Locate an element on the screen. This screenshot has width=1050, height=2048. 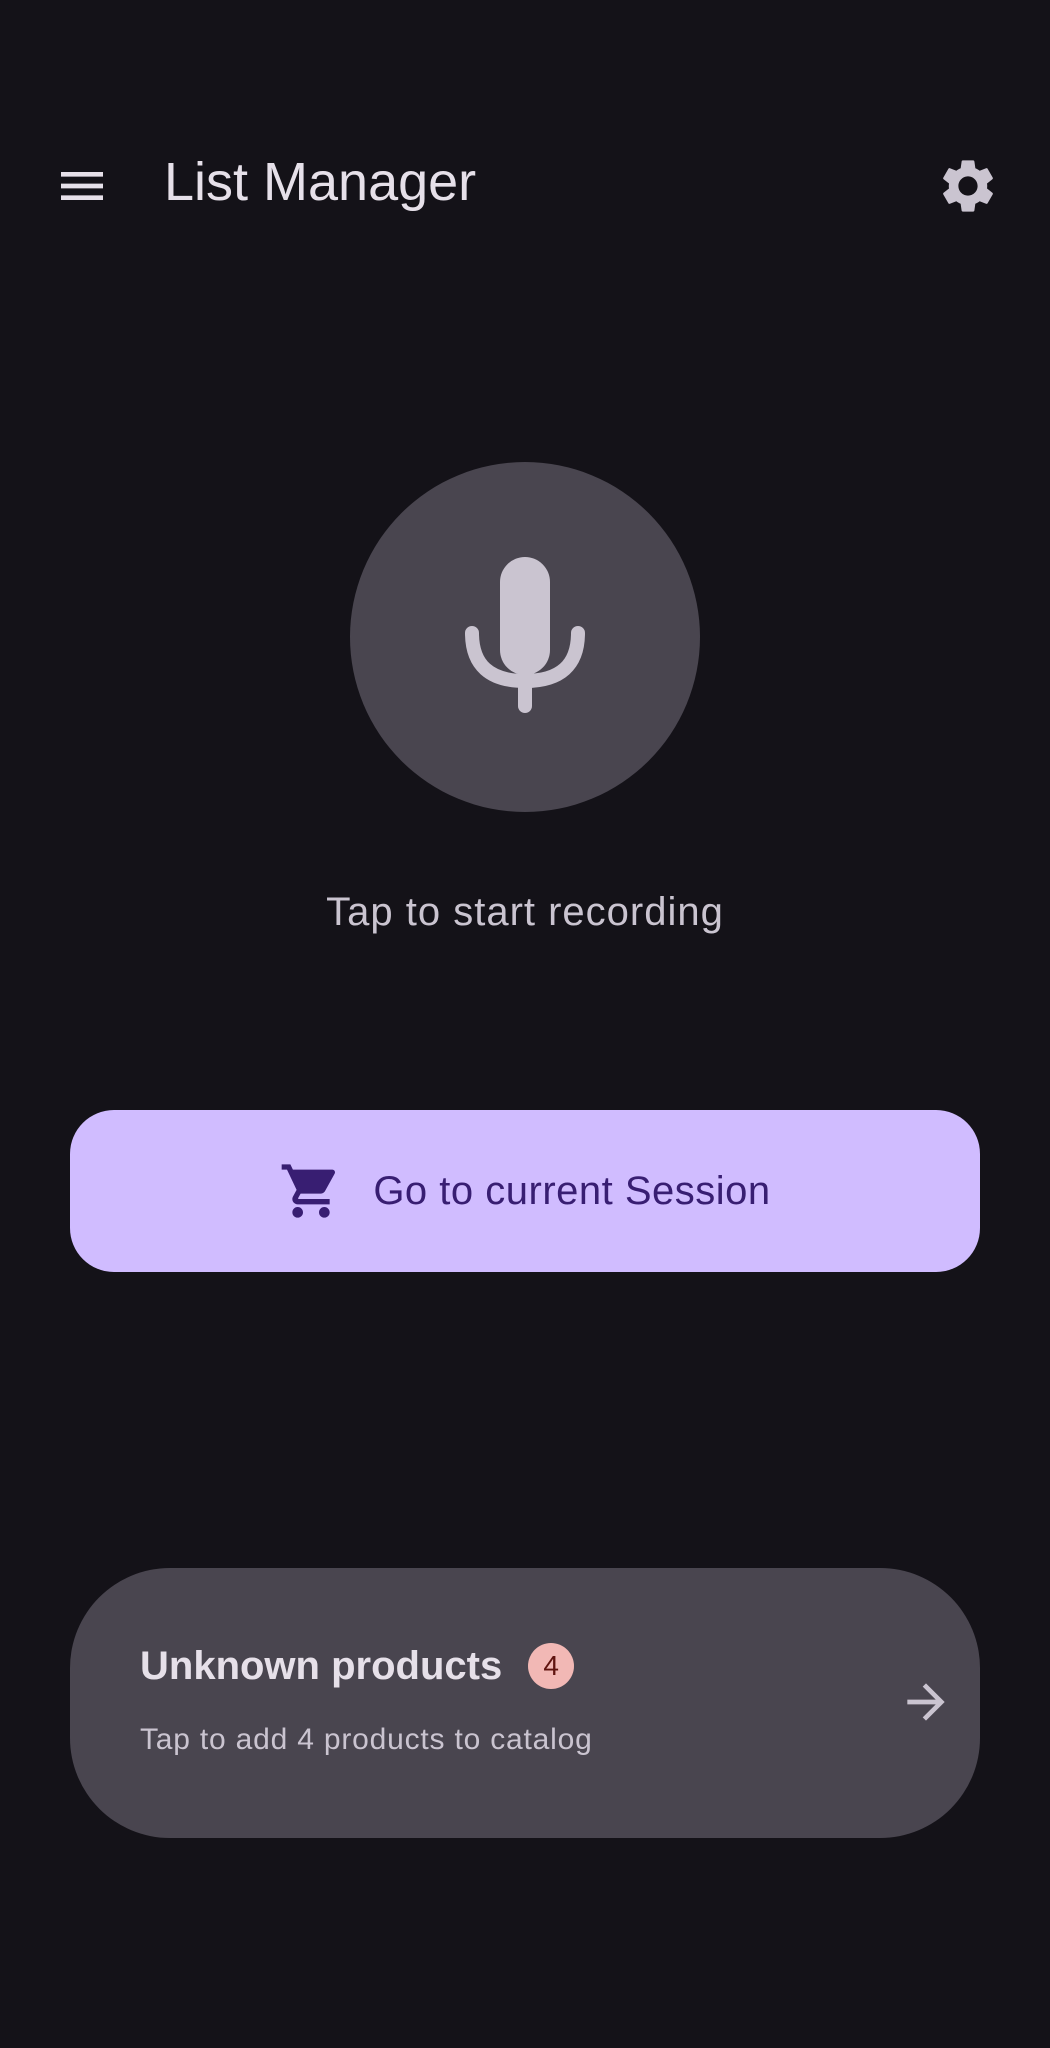
app-title: List Manager is located at coordinates (320, 182).